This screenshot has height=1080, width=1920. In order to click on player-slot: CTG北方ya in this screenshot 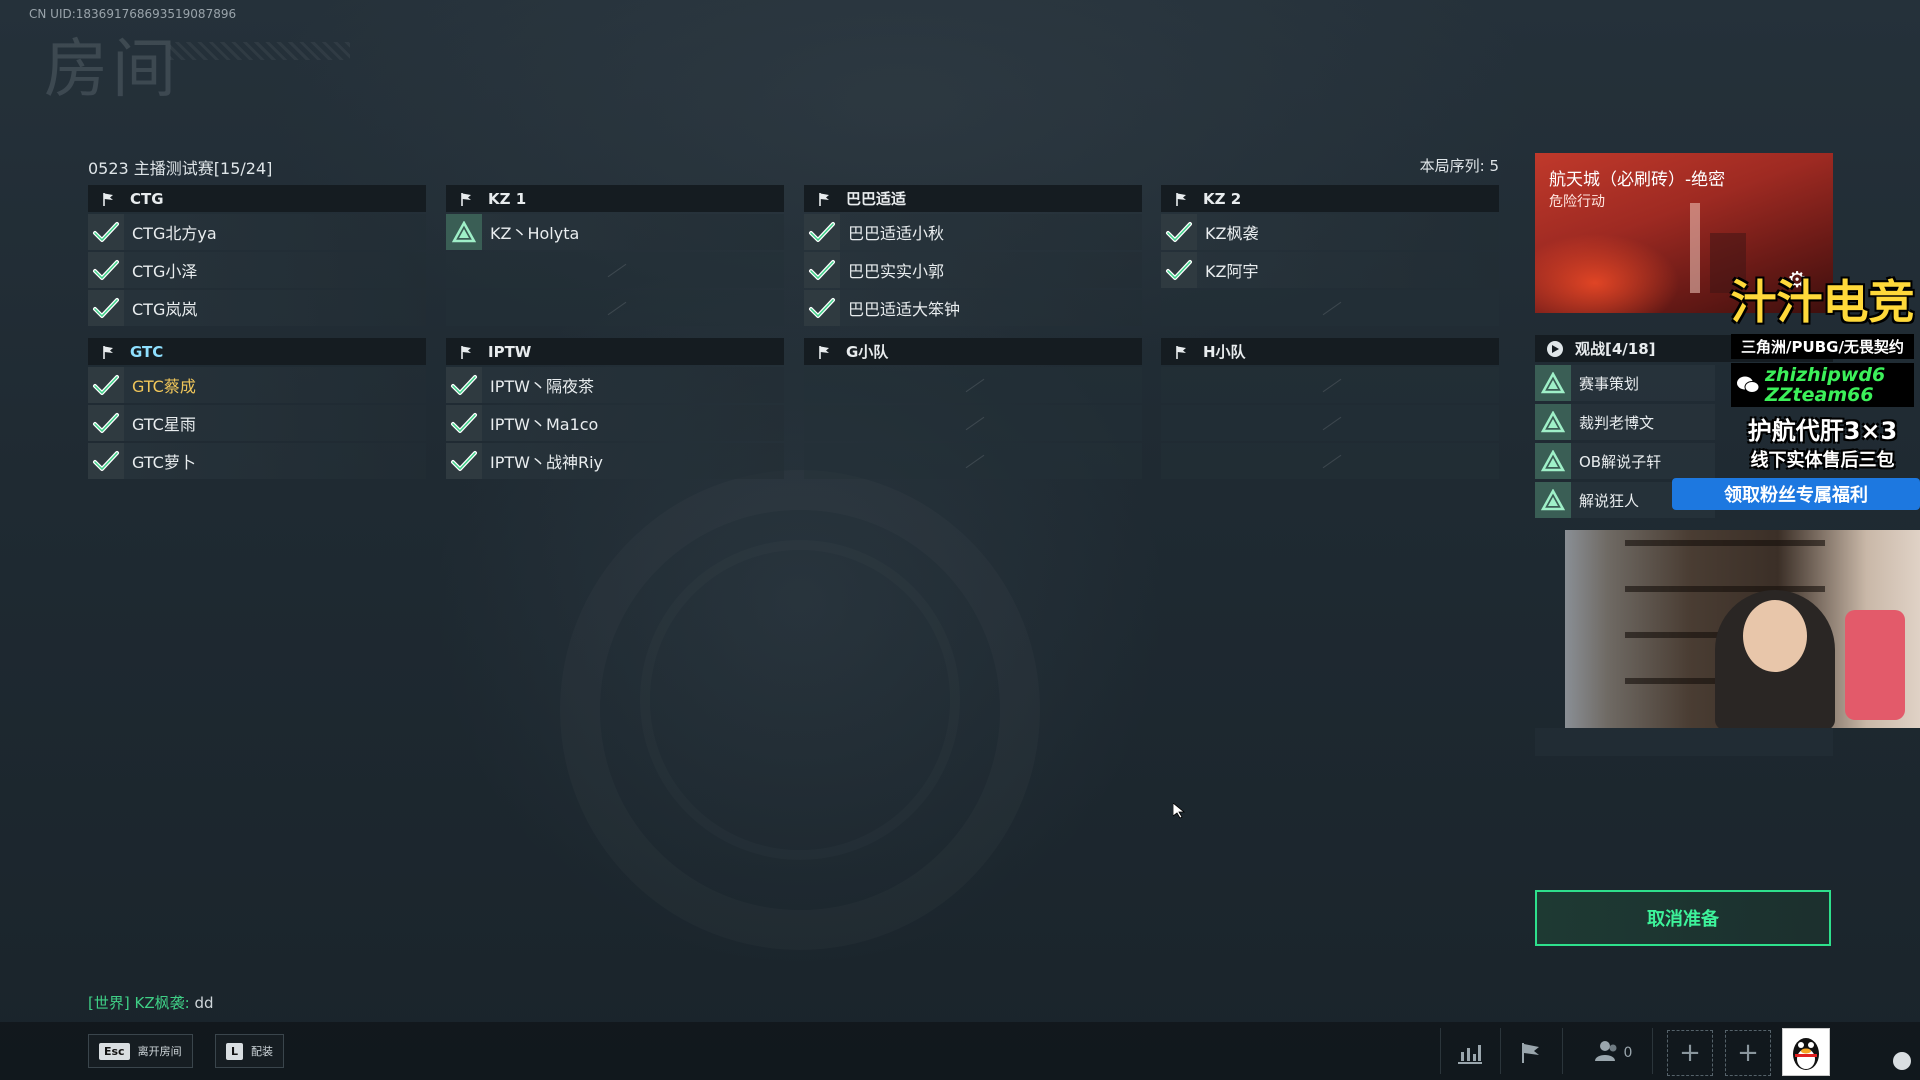, I will do `click(257, 232)`.